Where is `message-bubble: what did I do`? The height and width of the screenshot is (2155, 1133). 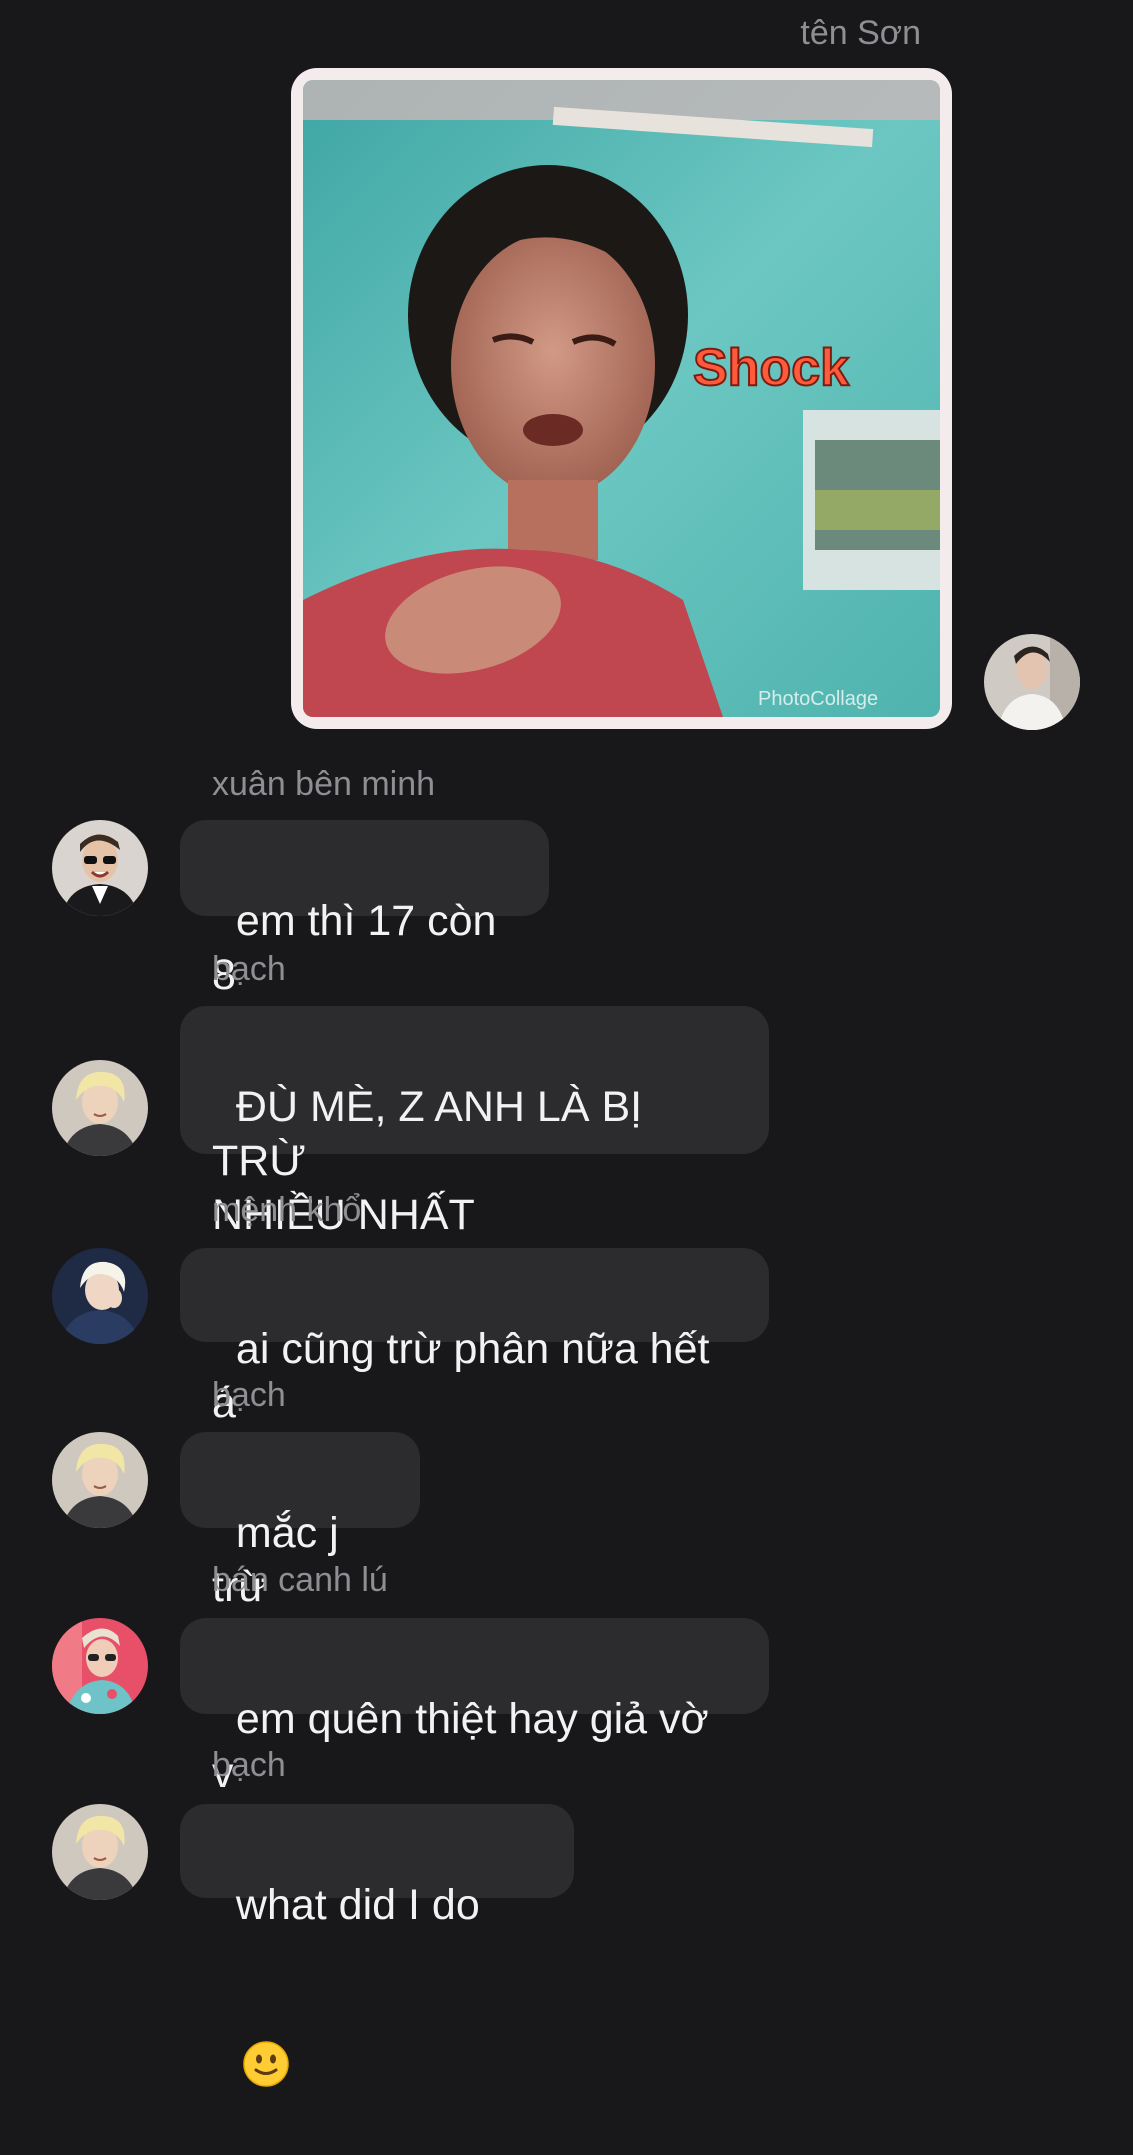 message-bubble: what did I do is located at coordinates (377, 1945).